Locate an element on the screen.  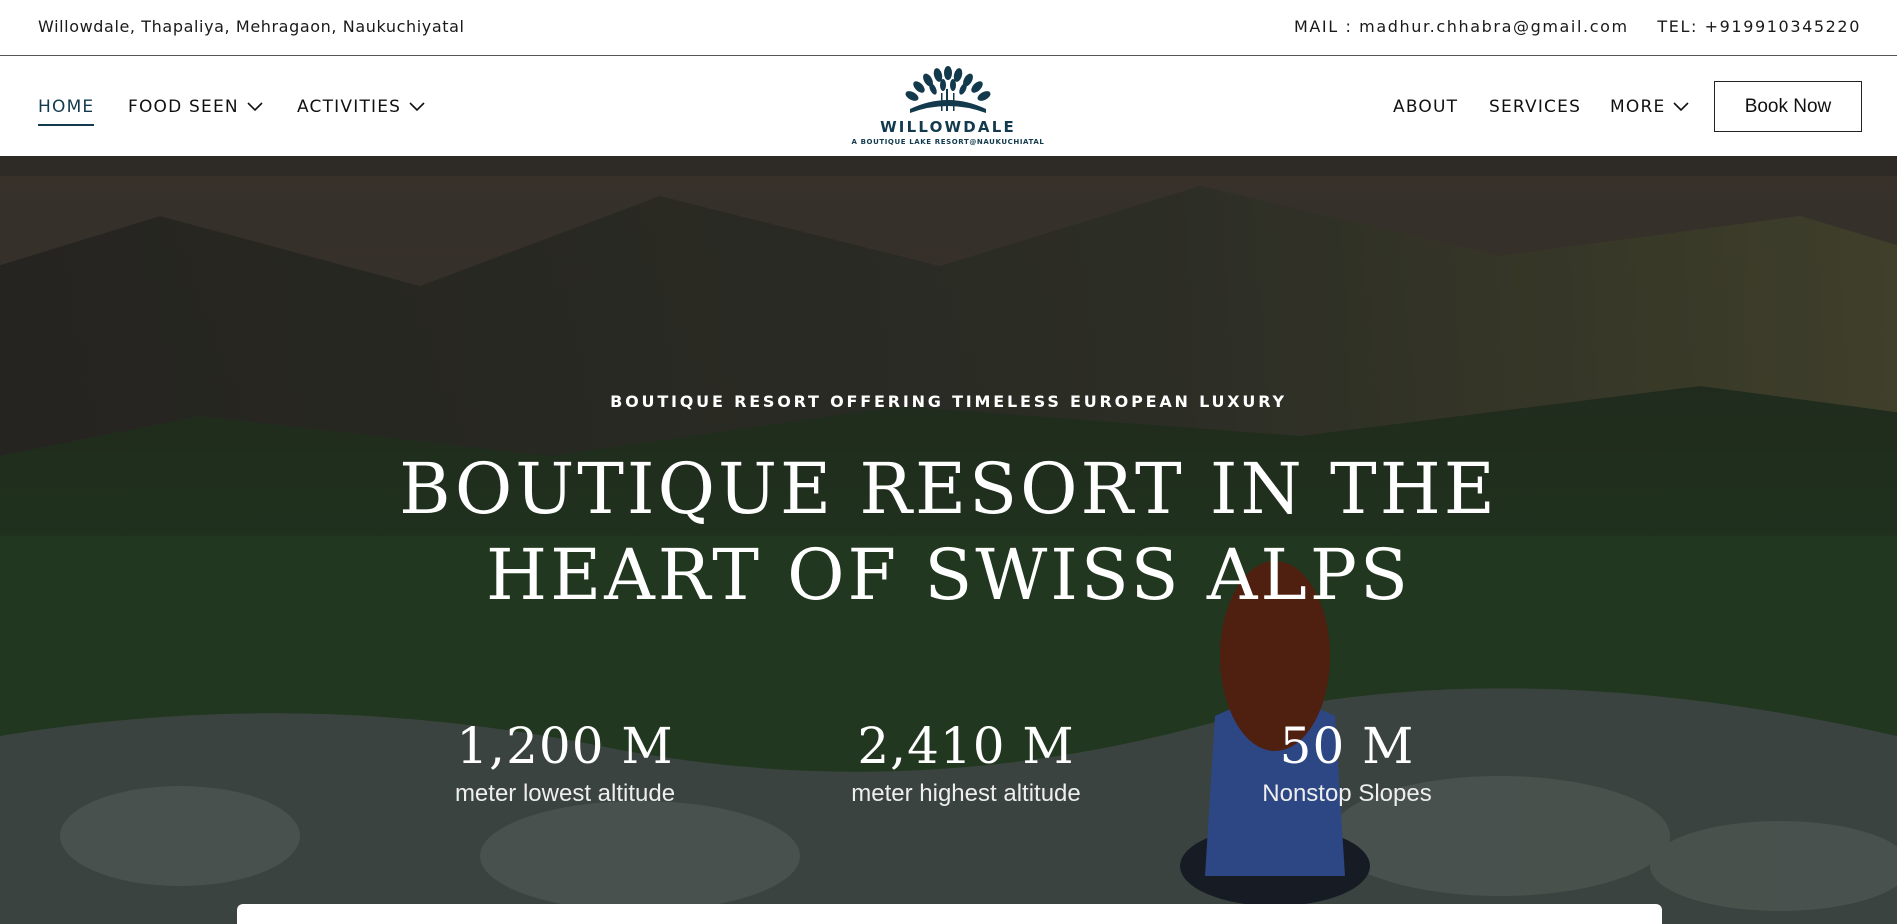
stat-value: 2,410 M is located at coordinates (966, 746).